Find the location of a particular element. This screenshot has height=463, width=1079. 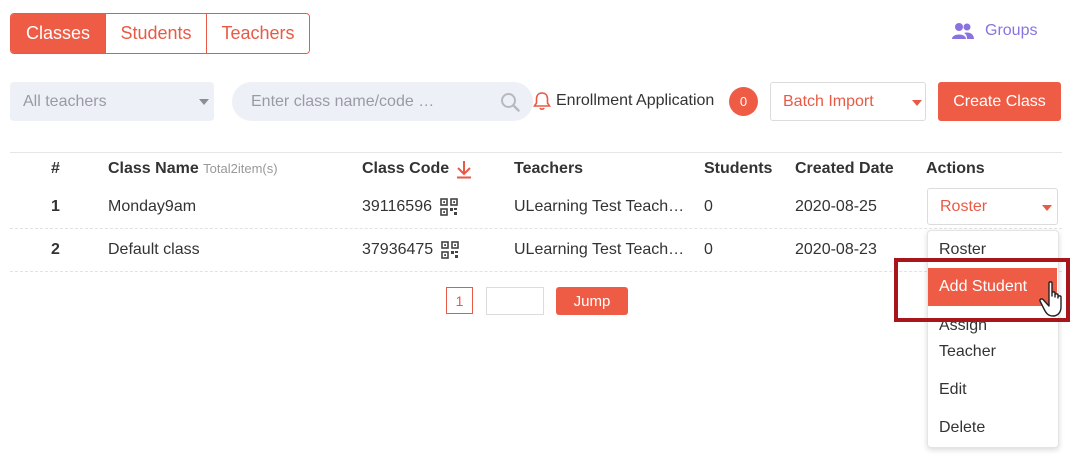

class-code-value: 39116596 is located at coordinates (397, 206).